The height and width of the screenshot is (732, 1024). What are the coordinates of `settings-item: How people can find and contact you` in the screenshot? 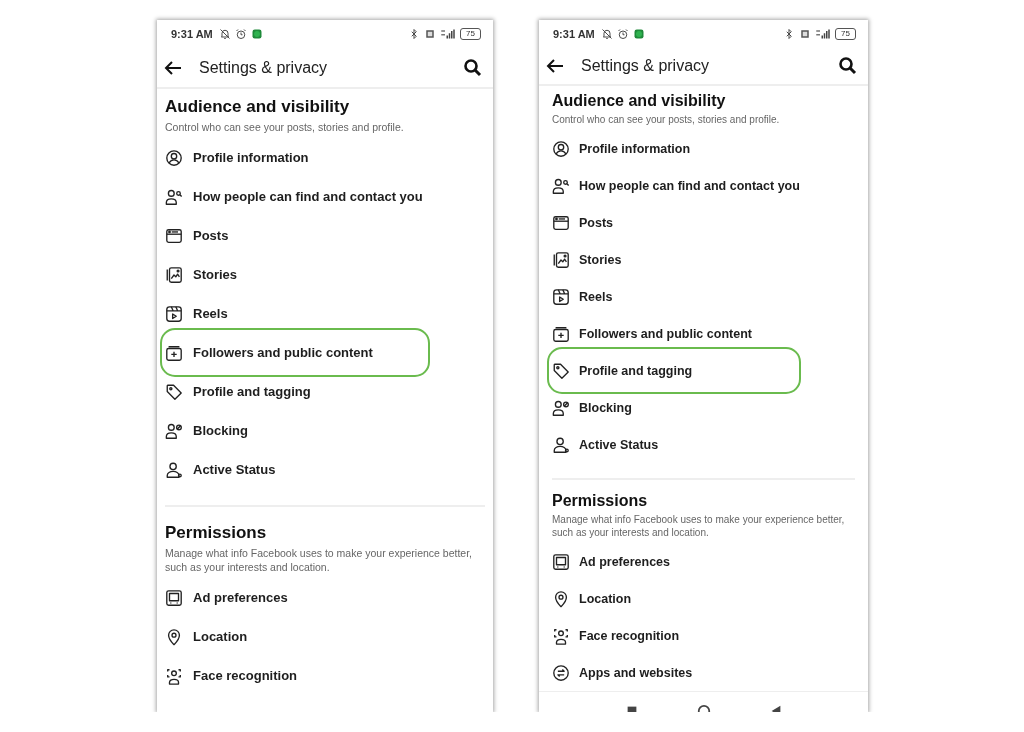 It's located at (295, 196).